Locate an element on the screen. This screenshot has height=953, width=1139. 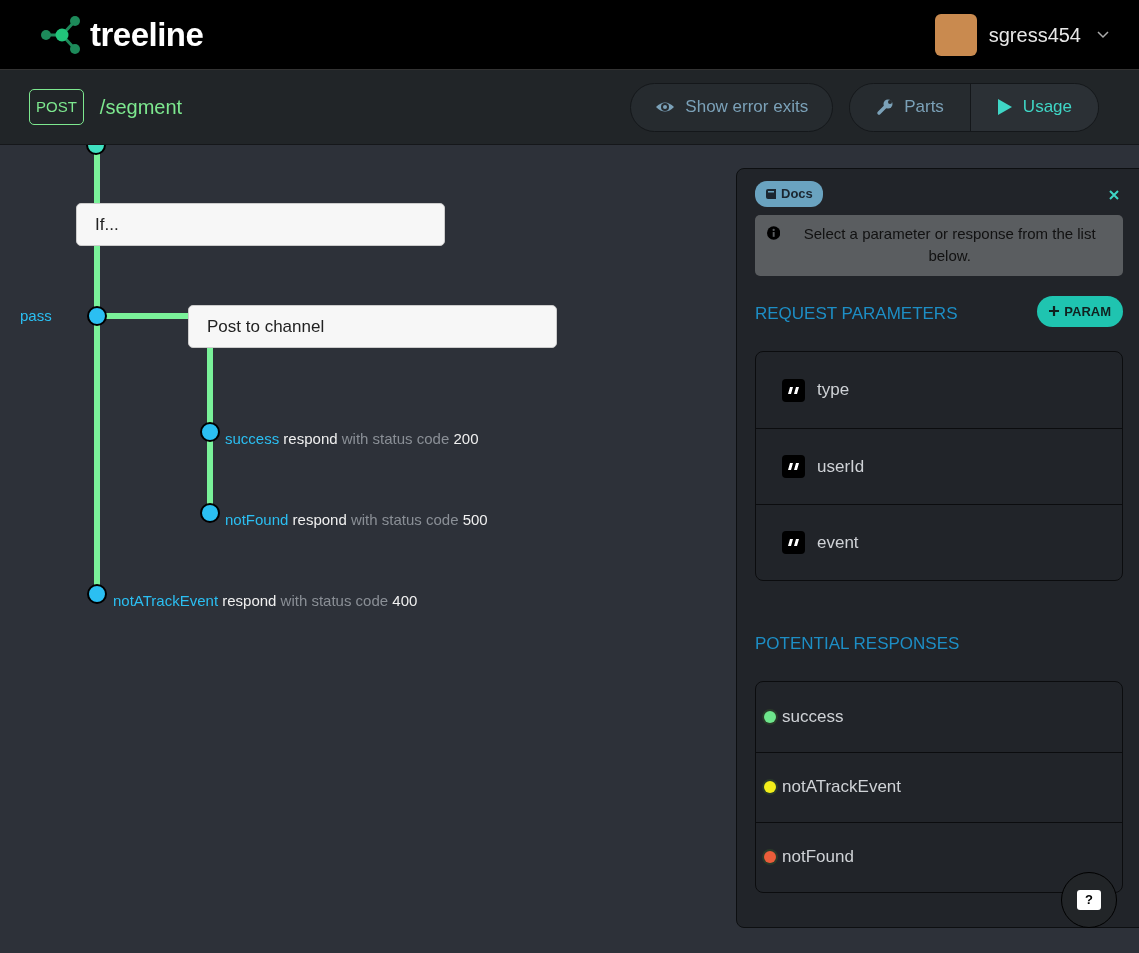
view-tab: Parts is located at coordinates (910, 107).